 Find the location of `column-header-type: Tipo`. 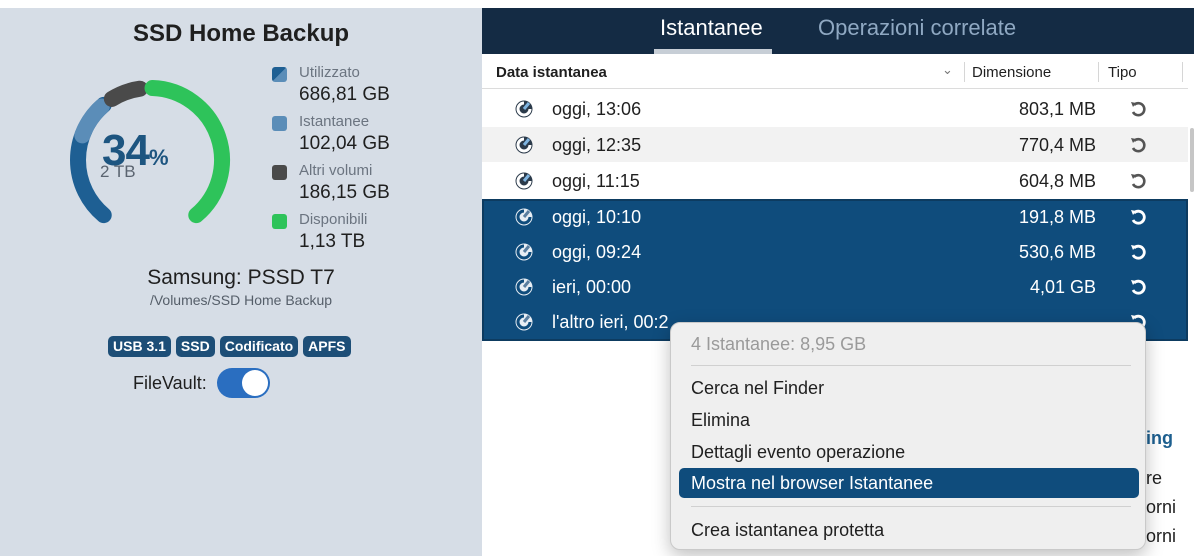

column-header-type: Tipo is located at coordinates (1122, 72).